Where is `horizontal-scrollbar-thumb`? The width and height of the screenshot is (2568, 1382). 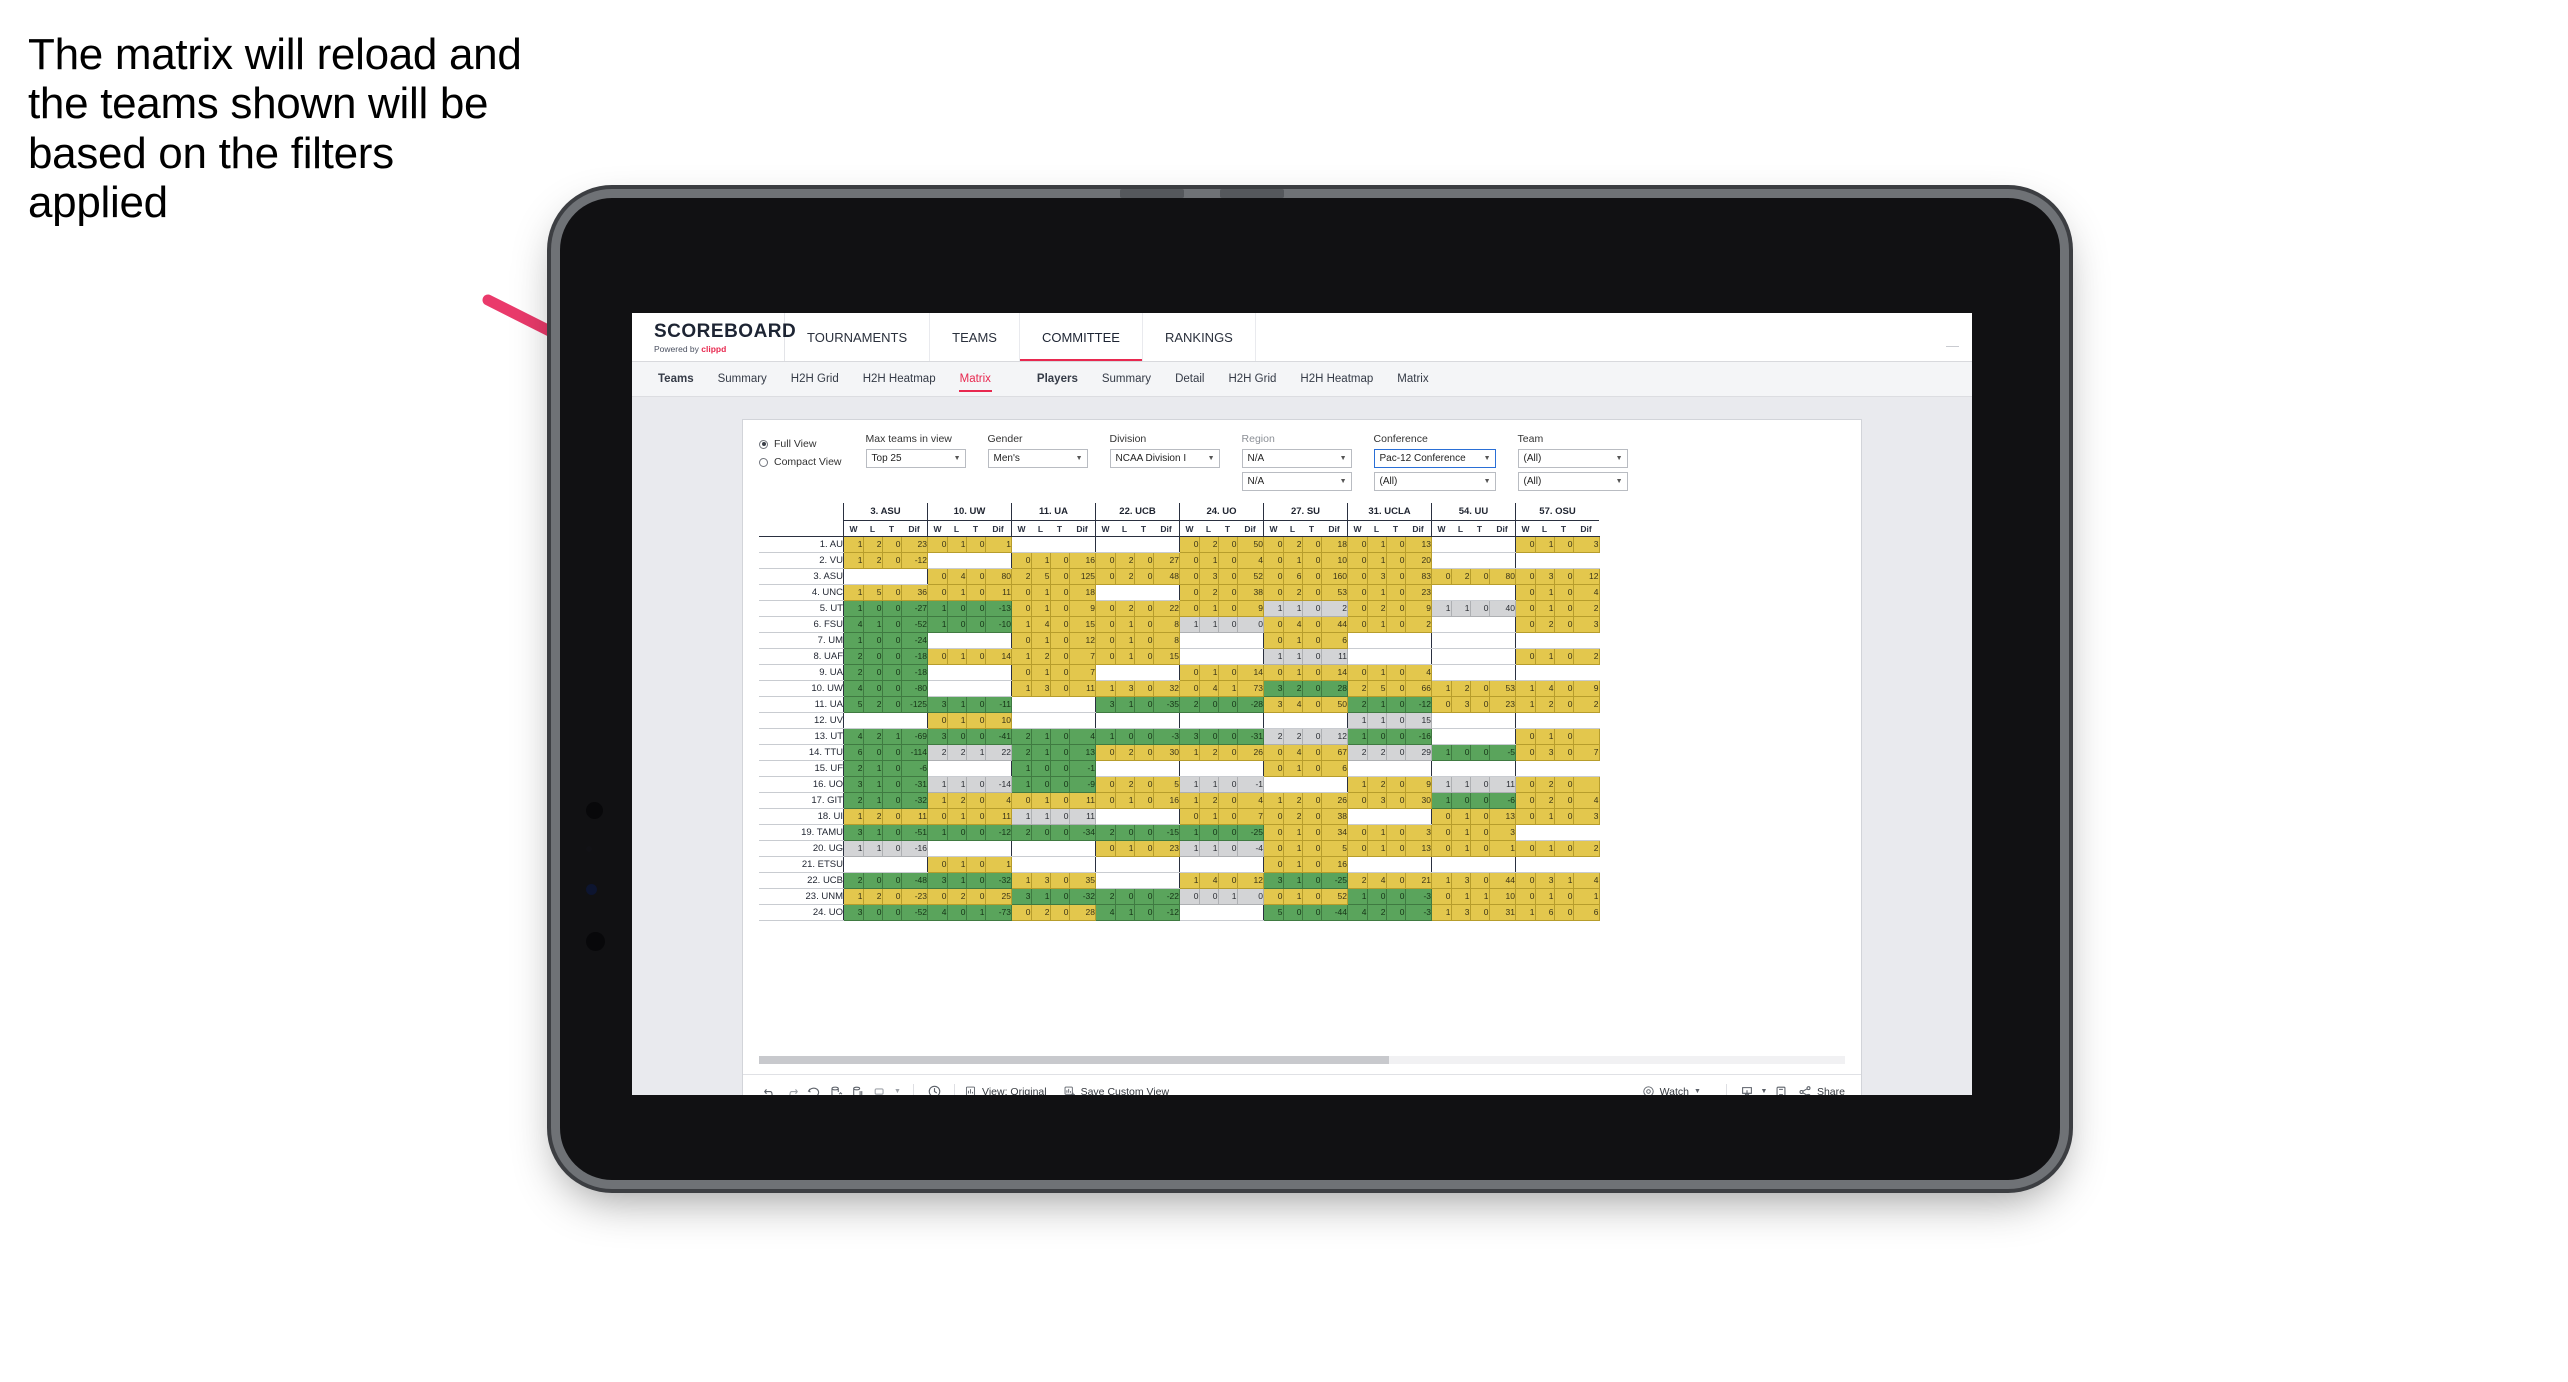
horizontal-scrollbar-thumb is located at coordinates (1074, 1060).